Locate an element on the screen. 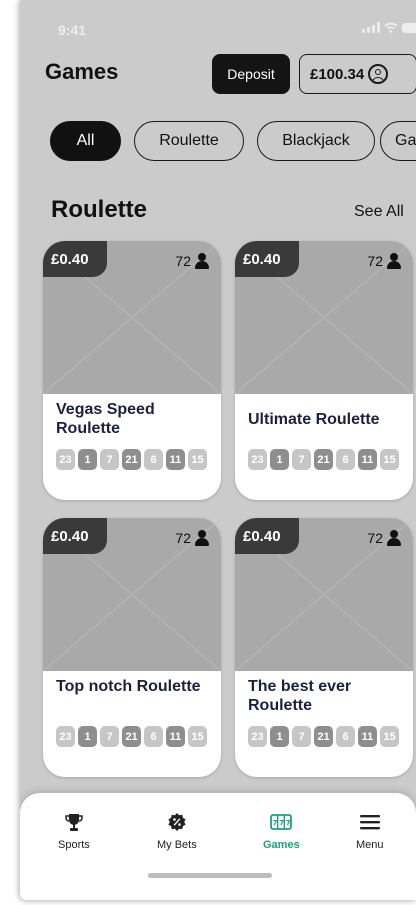  wifi-icon is located at coordinates (391, 27).